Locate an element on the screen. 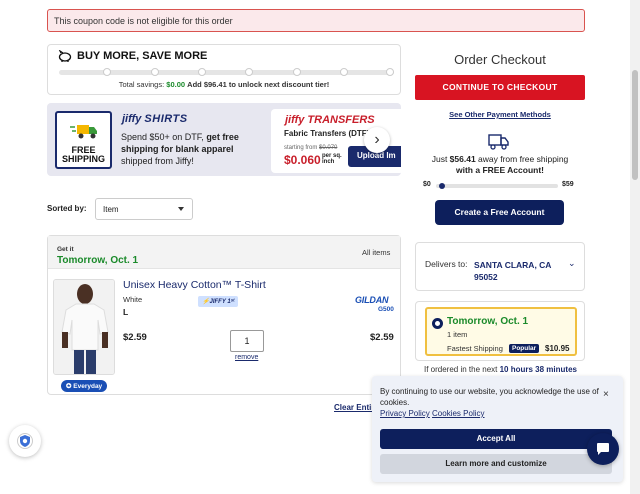 The image size is (640, 494). product-image is located at coordinates (84, 327).